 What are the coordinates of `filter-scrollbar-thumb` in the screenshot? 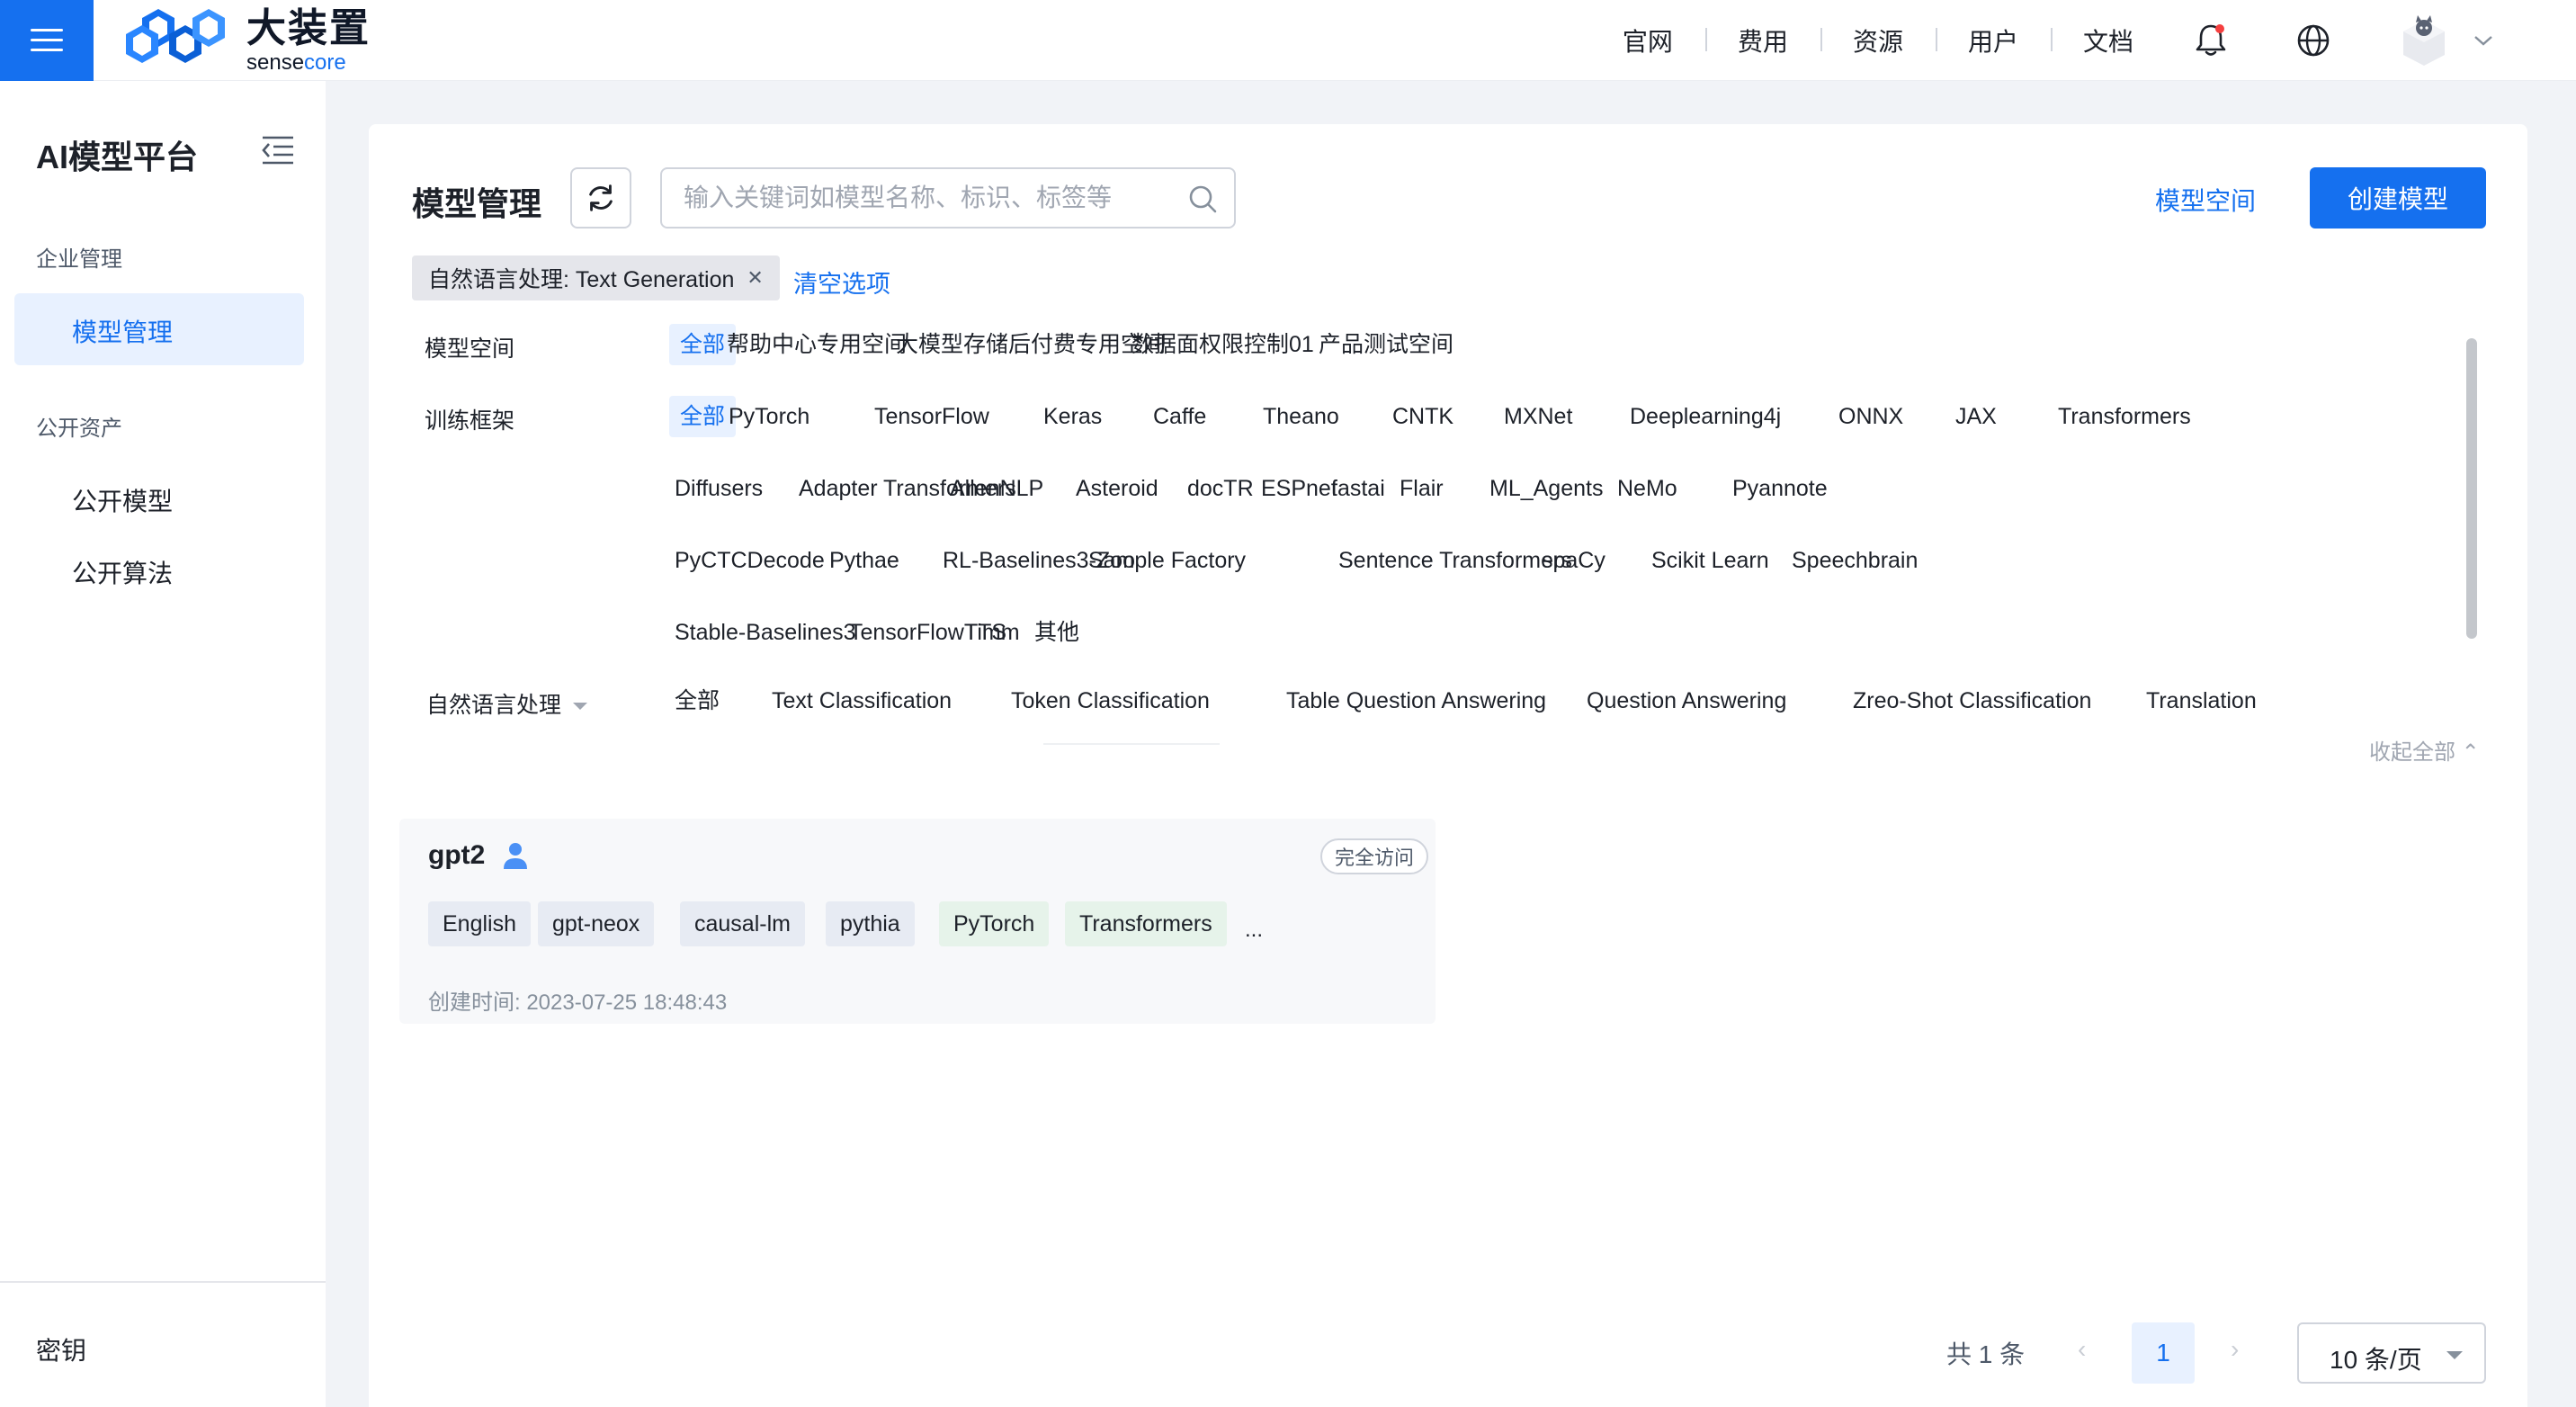 It's located at (2471, 488).